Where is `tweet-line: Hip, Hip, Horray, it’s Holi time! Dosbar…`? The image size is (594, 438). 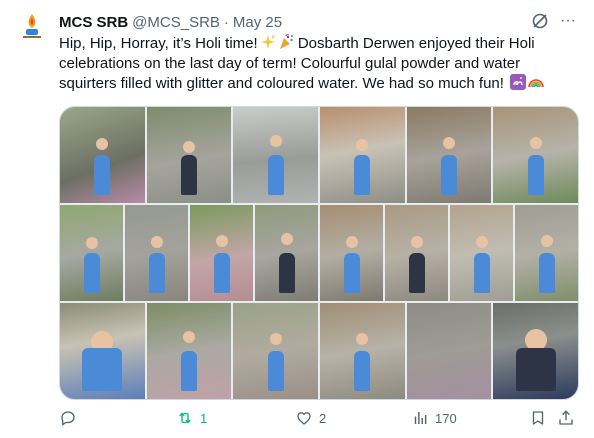
tweet-line: Hip, Hip, Horray, it’s Holi time! Dosbar… is located at coordinates (321, 44).